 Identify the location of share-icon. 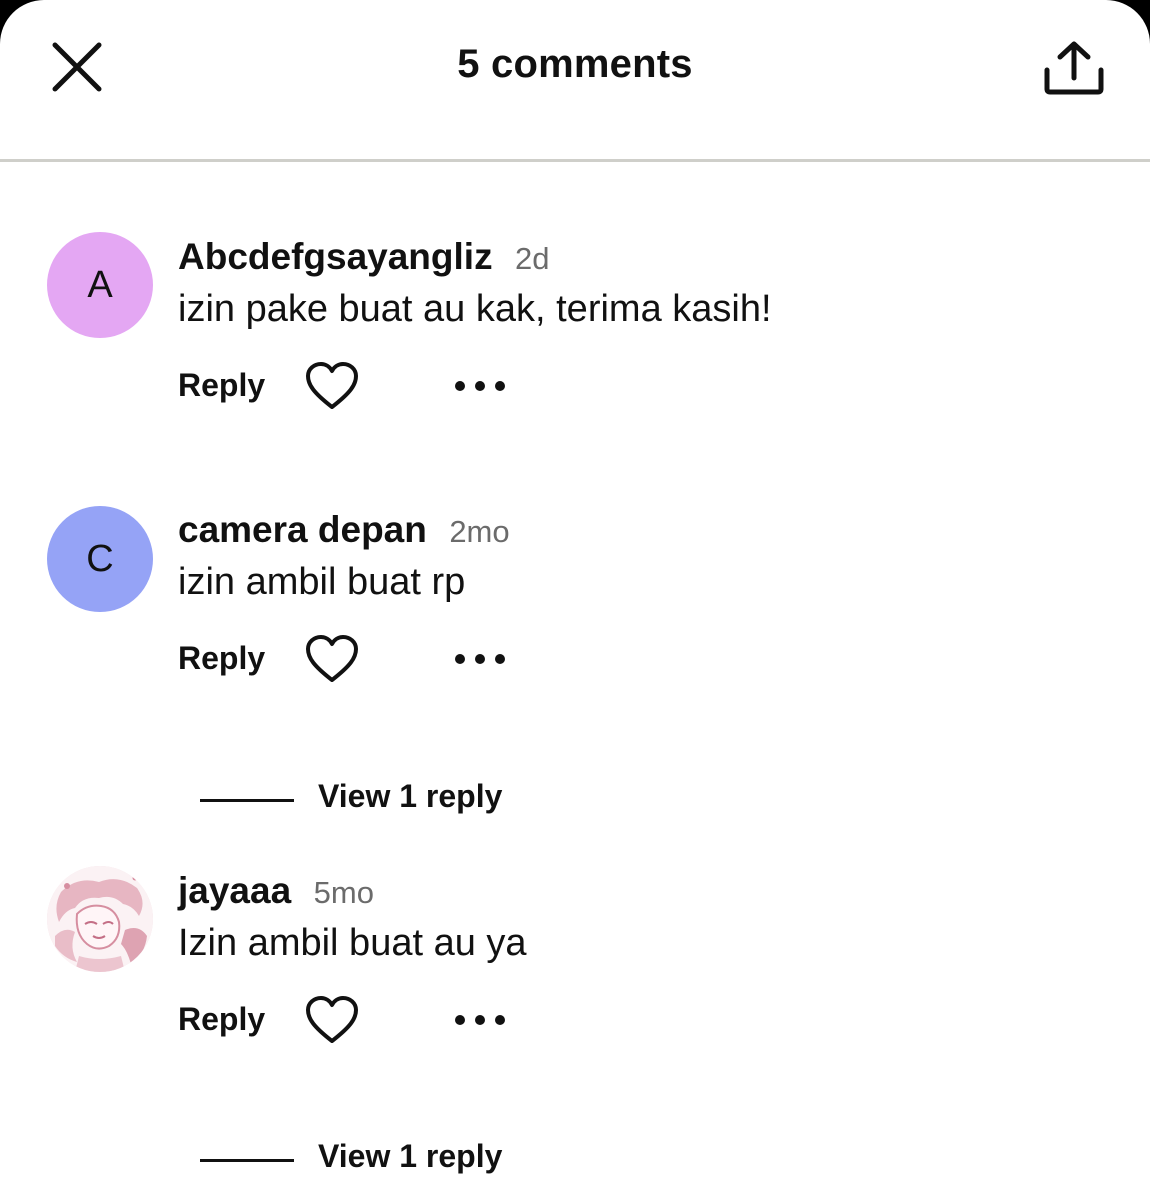
(1074, 68).